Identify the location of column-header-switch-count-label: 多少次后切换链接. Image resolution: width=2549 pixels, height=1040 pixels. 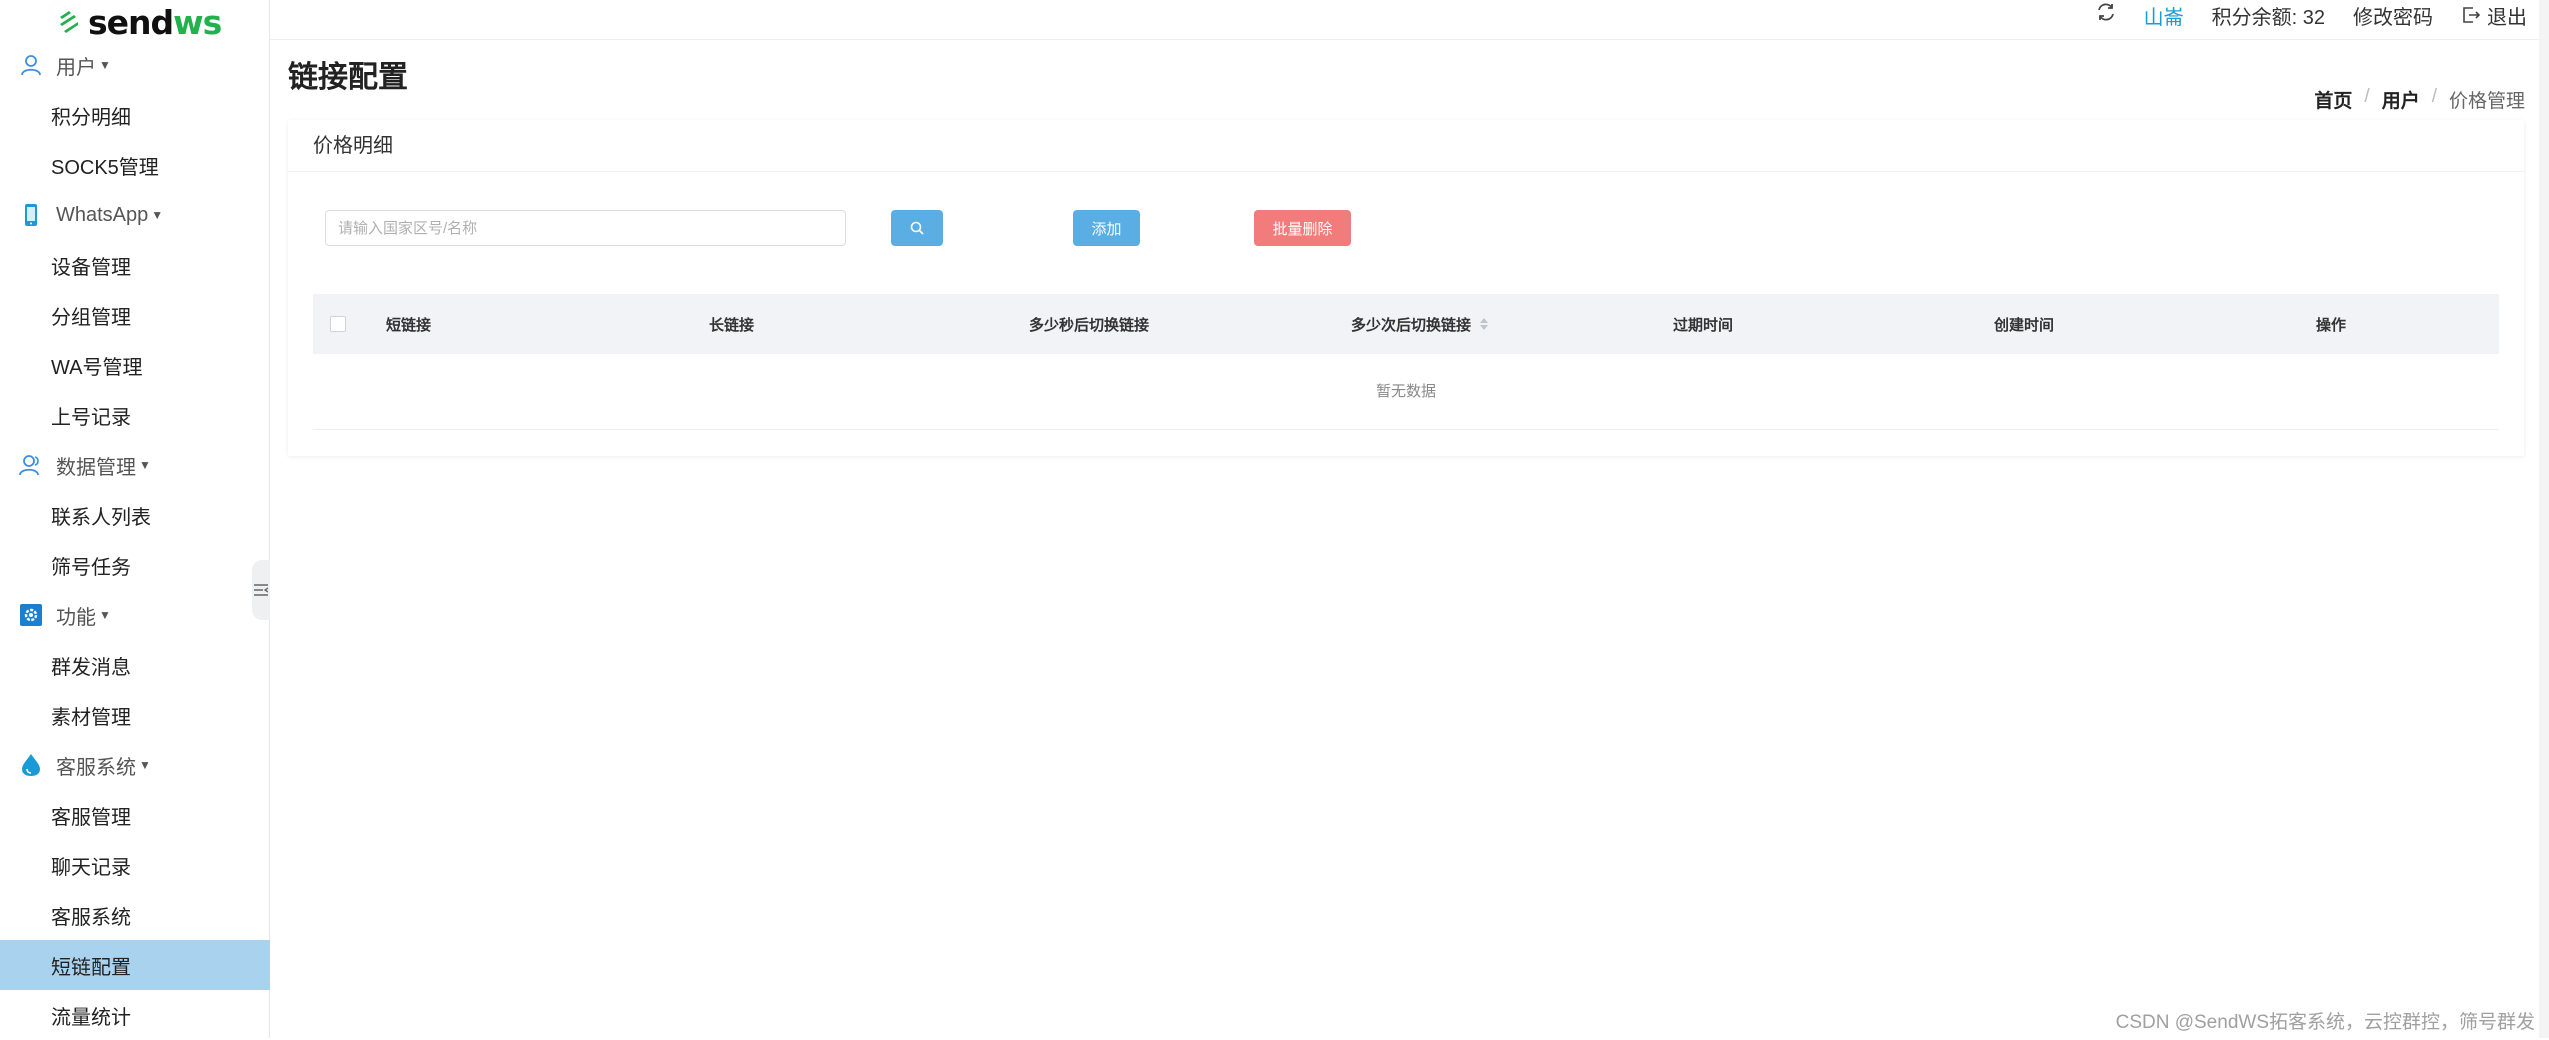
(1411, 324).